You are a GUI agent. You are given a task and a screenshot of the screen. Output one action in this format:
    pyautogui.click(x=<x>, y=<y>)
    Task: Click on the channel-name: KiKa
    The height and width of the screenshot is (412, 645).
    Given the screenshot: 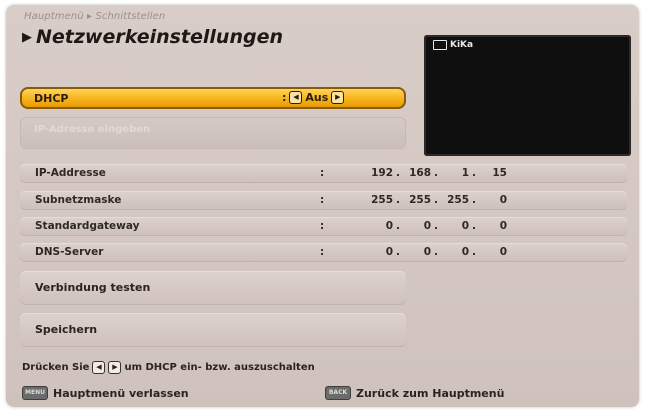 What is the action you would take?
    pyautogui.click(x=462, y=45)
    